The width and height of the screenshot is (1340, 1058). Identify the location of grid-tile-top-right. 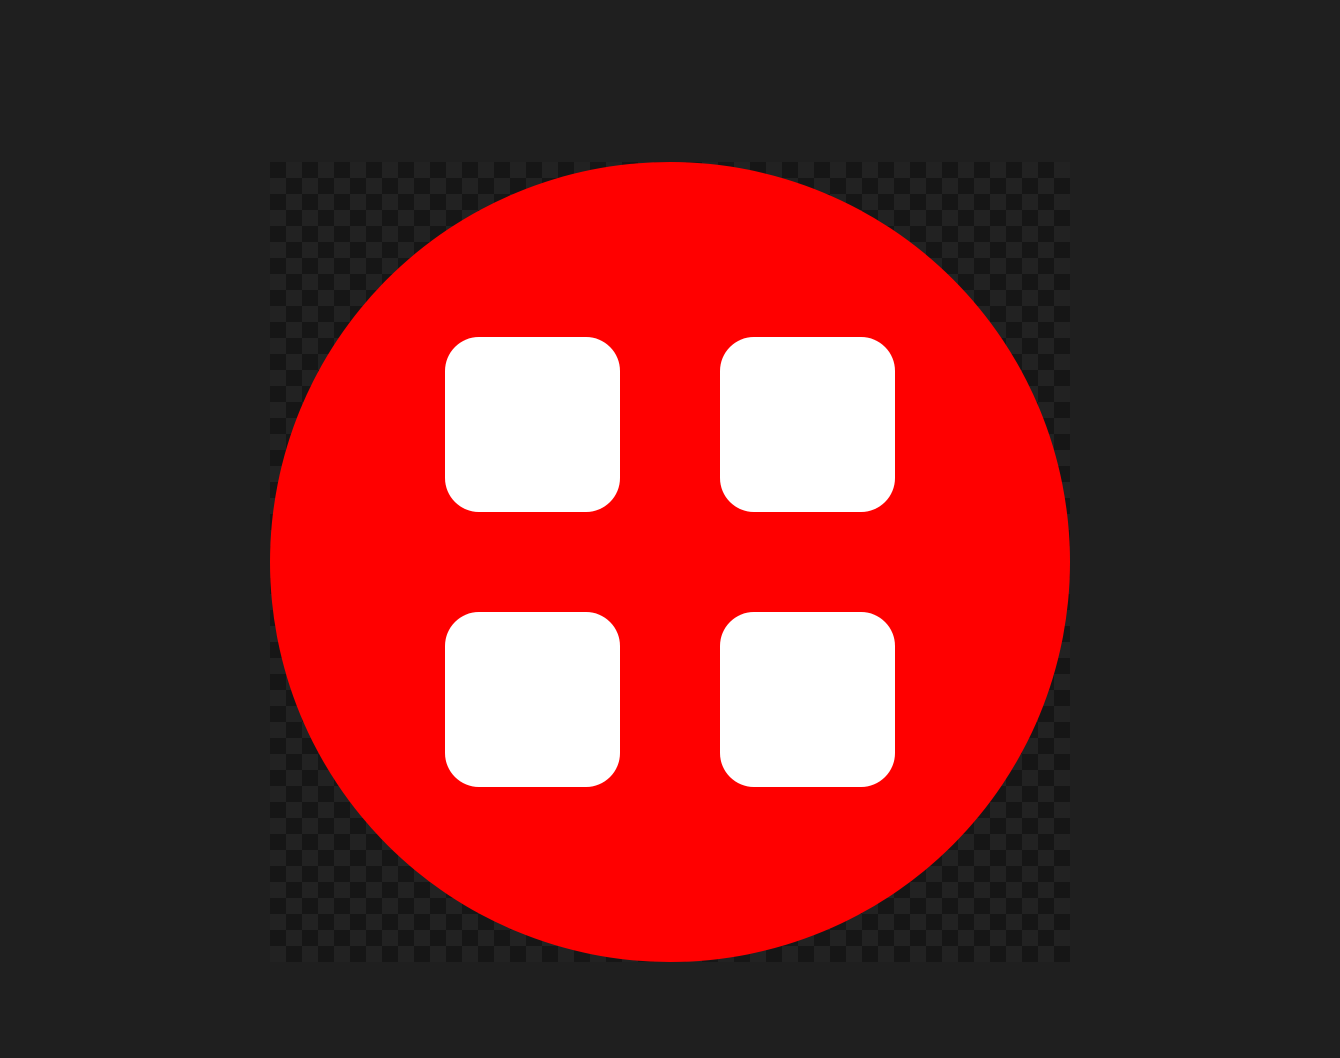
(807, 424).